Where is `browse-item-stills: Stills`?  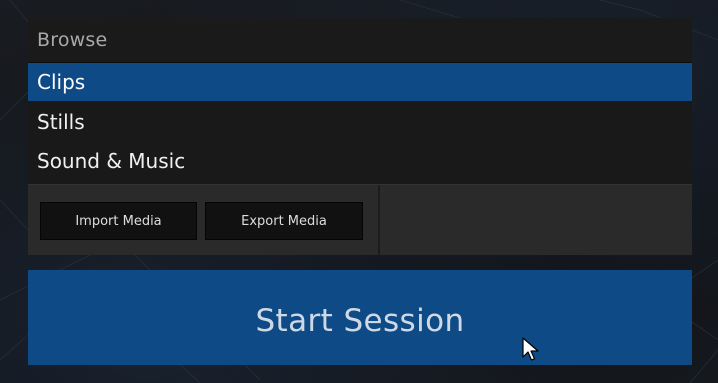
browse-item-stills: Stills is located at coordinates (360, 122).